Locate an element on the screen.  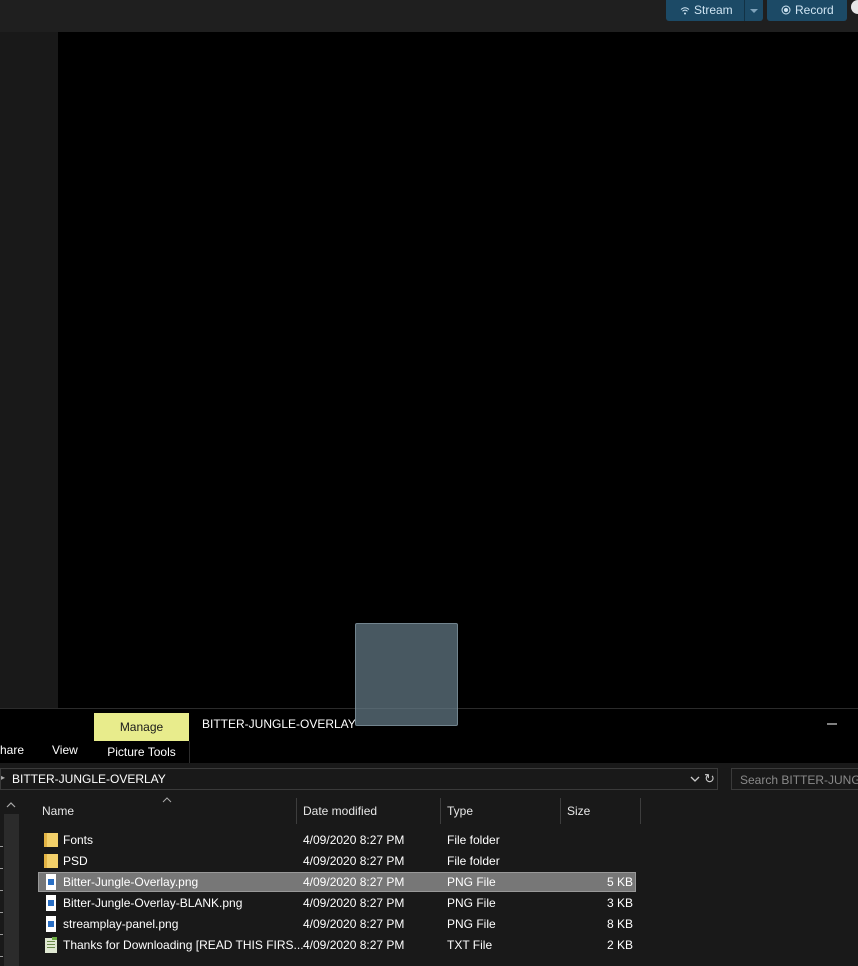
drag-thumbnail is located at coordinates (406, 674).